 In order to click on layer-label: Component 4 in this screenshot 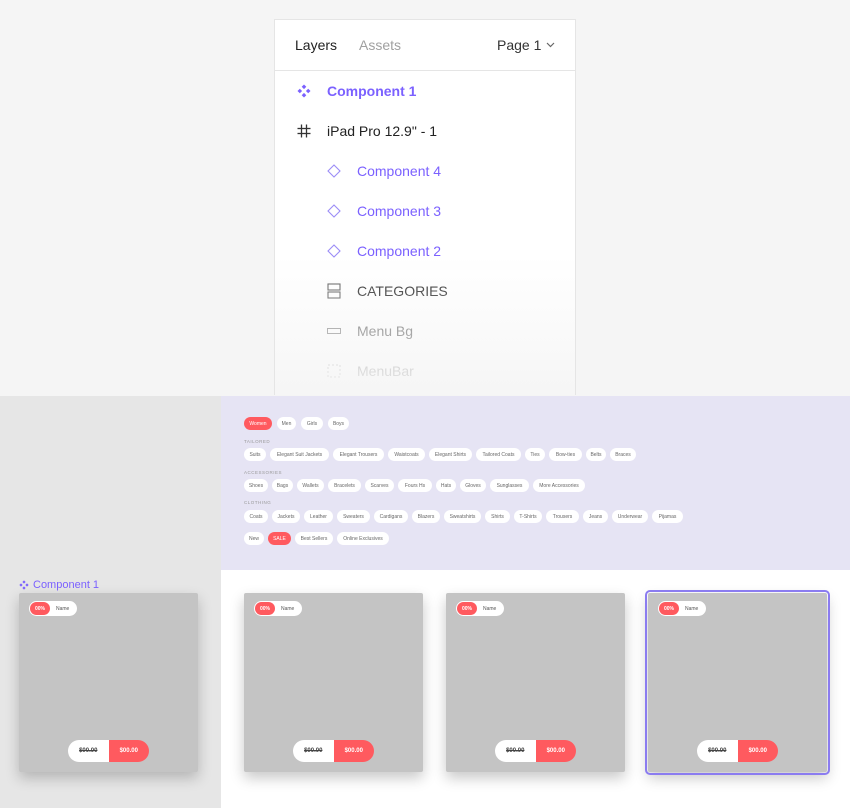, I will do `click(399, 171)`.